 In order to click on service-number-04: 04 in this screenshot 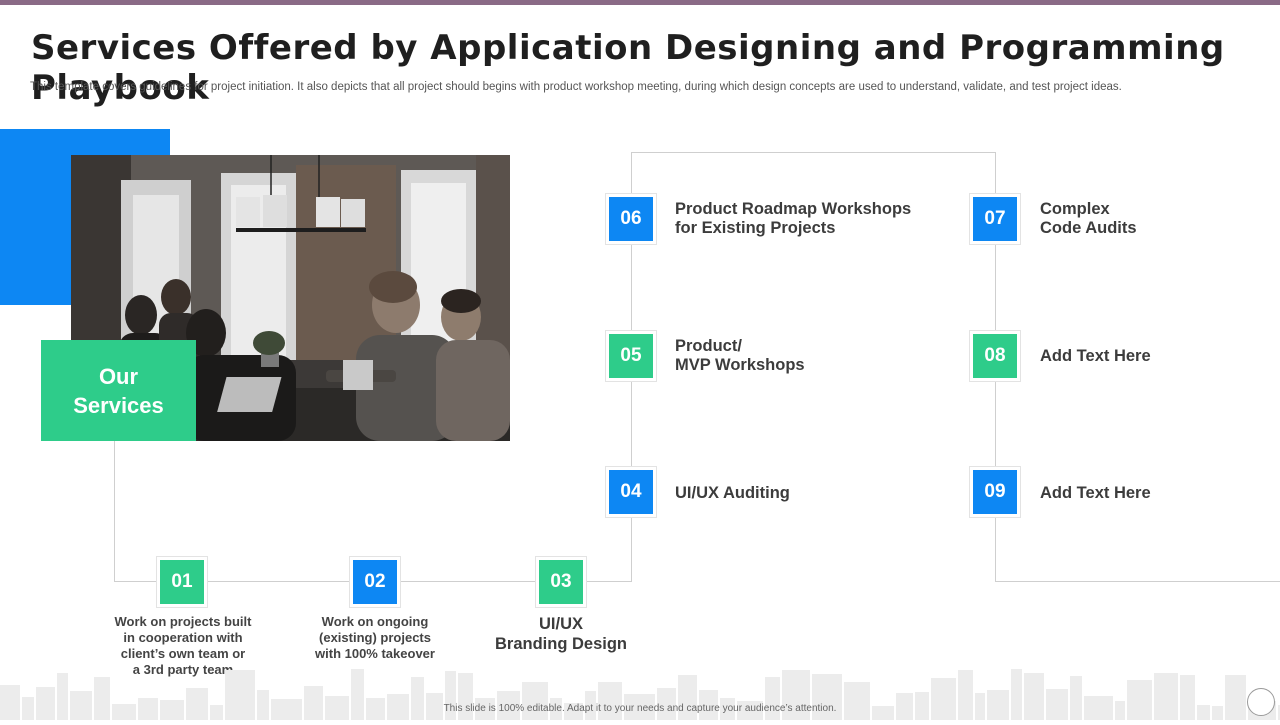, I will do `click(631, 492)`.